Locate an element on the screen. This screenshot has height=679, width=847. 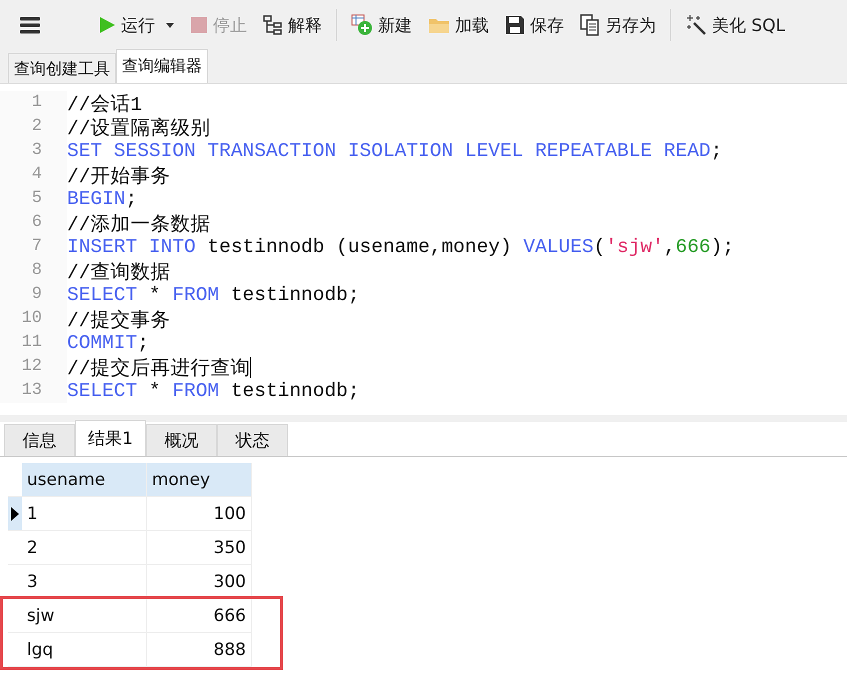
new-button: 新建 is located at coordinates (381, 25).